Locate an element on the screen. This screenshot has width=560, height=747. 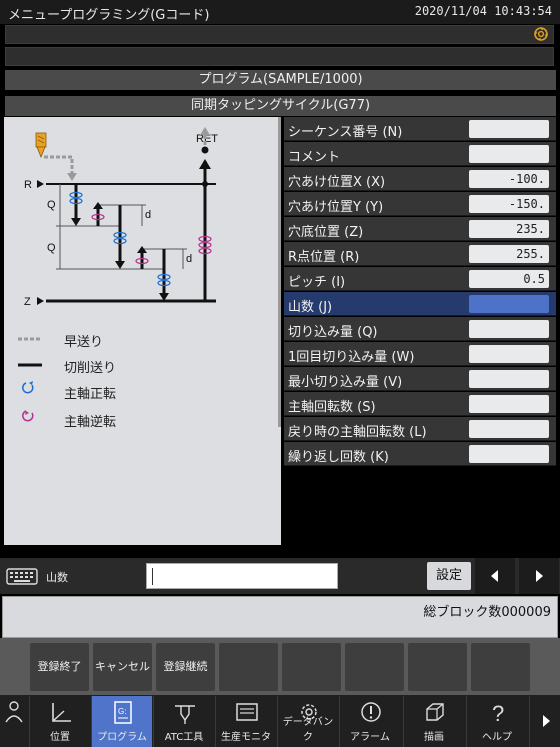
window-title: メニュープログラミング(Gコード) is located at coordinates (109, 15).